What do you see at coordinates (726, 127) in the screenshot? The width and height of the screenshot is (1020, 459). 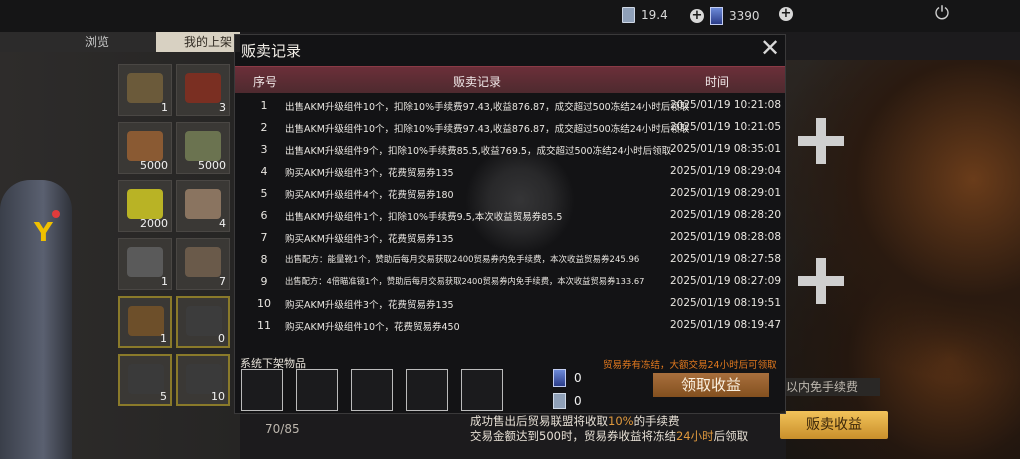 I see `row-time: 2025/01/19 10:21:05` at bounding box center [726, 127].